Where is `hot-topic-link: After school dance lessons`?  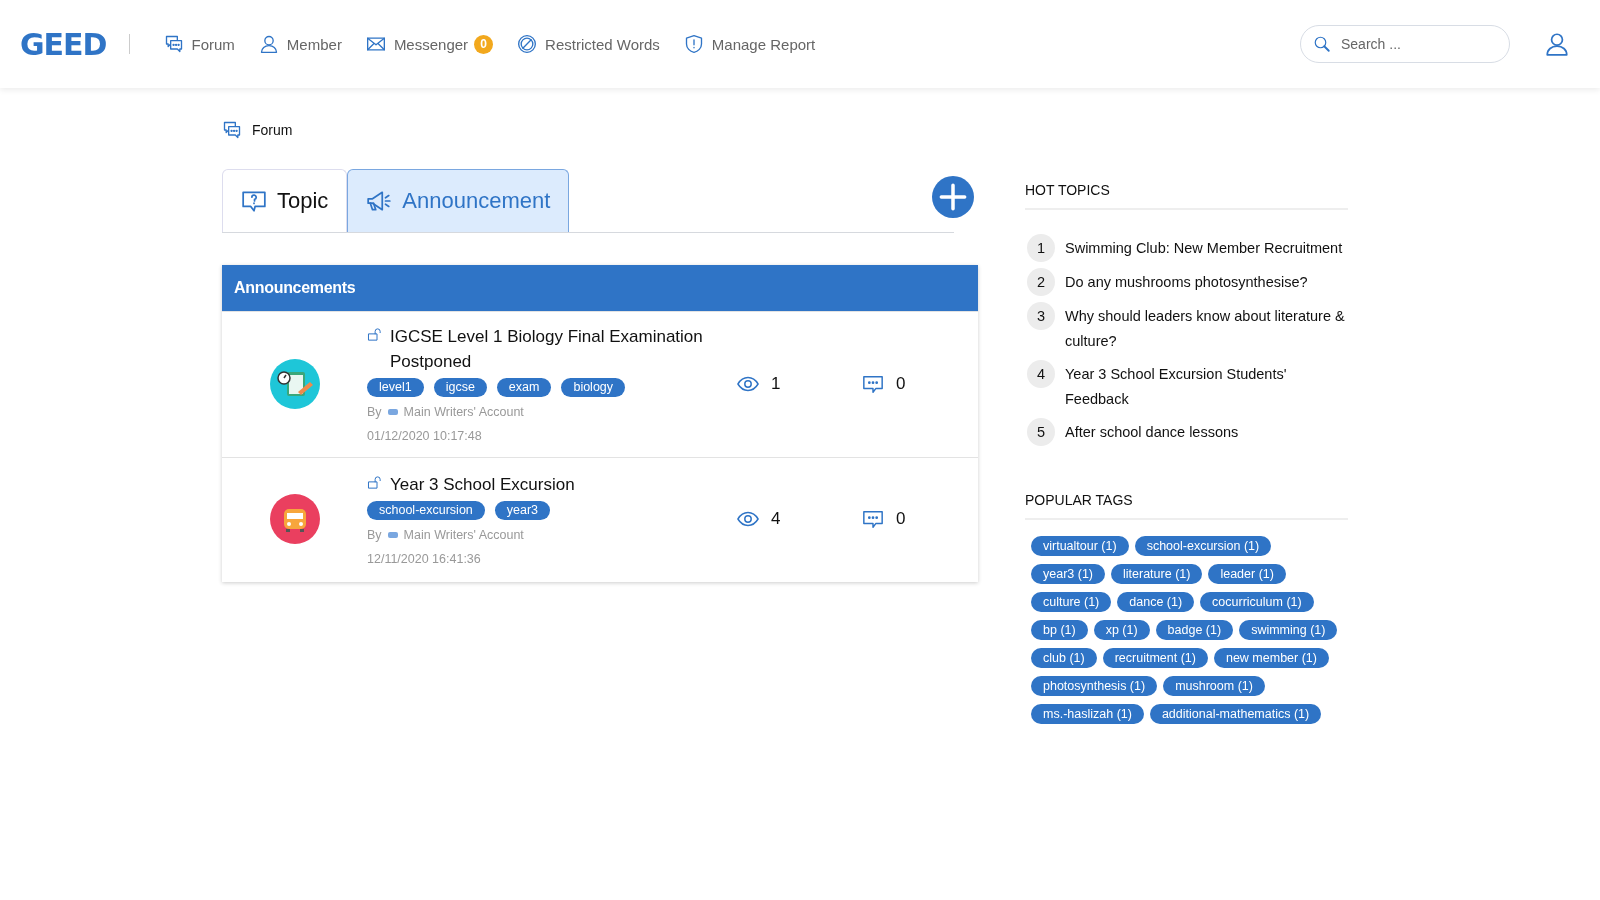
hot-topic-link: After school dance lessons is located at coordinates (1152, 431).